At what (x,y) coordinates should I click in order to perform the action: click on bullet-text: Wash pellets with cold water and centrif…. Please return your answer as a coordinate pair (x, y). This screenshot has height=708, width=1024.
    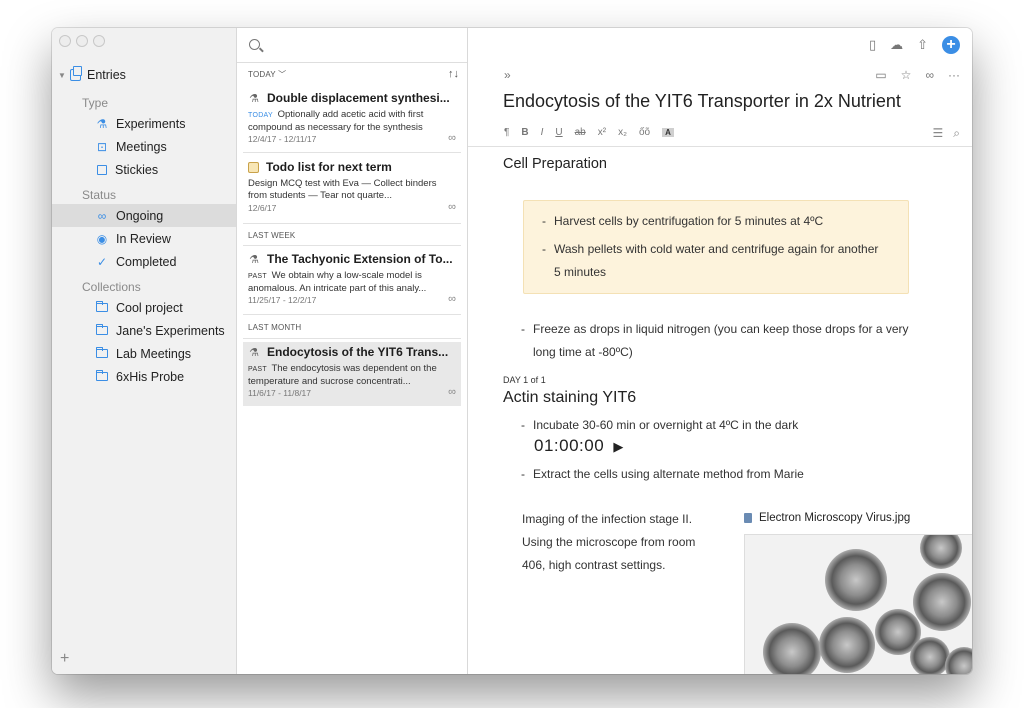
    Looking at the image, I should click on (716, 260).